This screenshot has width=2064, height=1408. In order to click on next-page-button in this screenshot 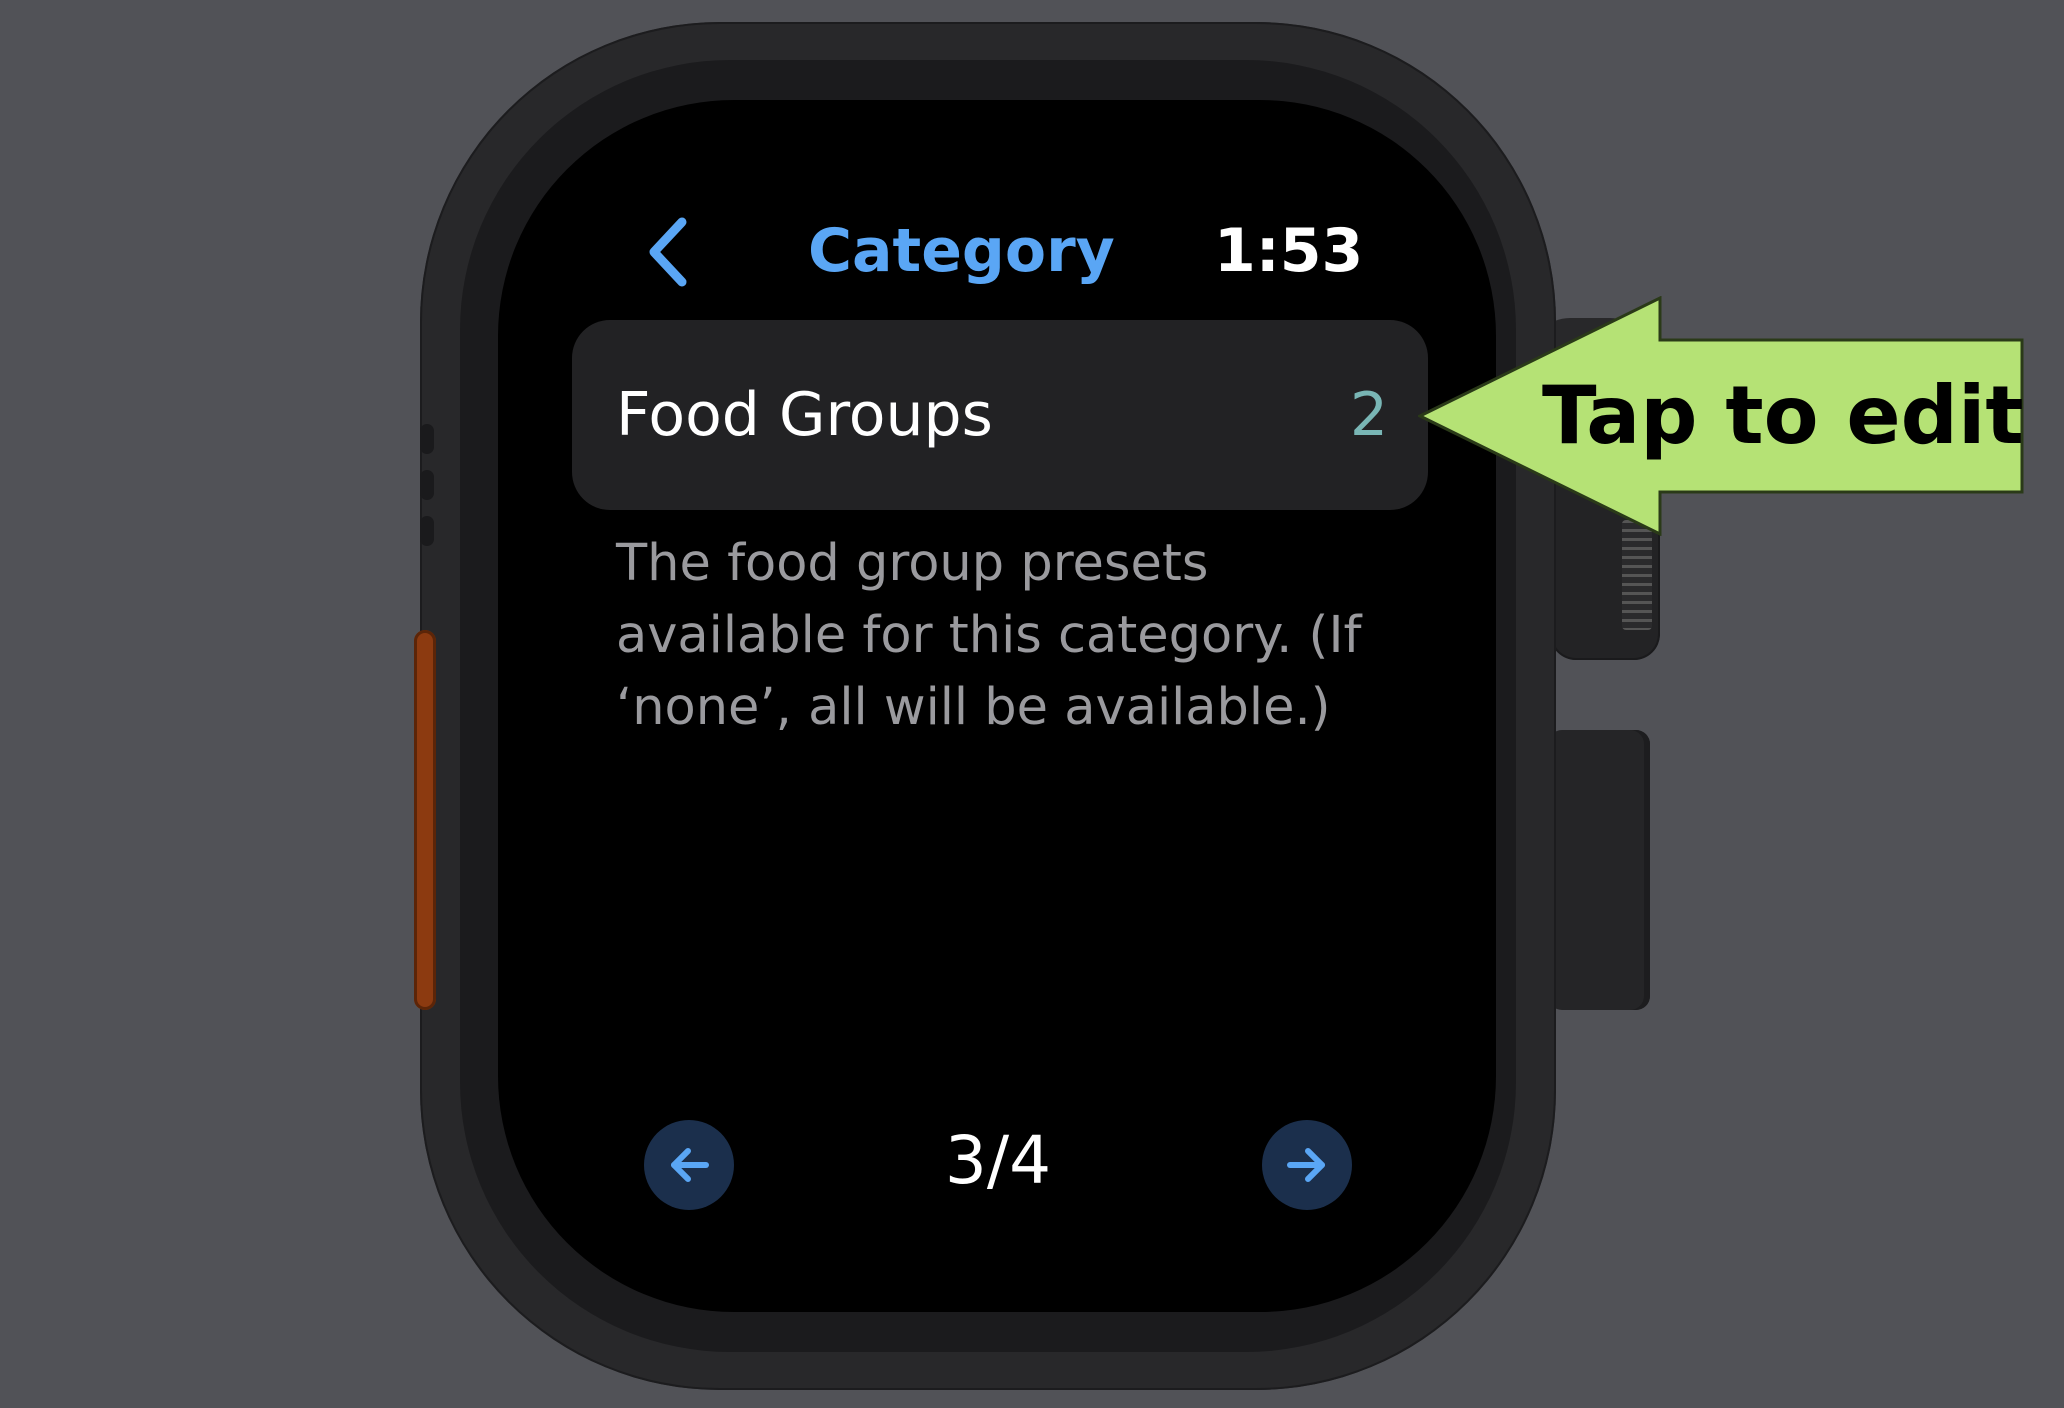, I will do `click(1307, 1165)`.